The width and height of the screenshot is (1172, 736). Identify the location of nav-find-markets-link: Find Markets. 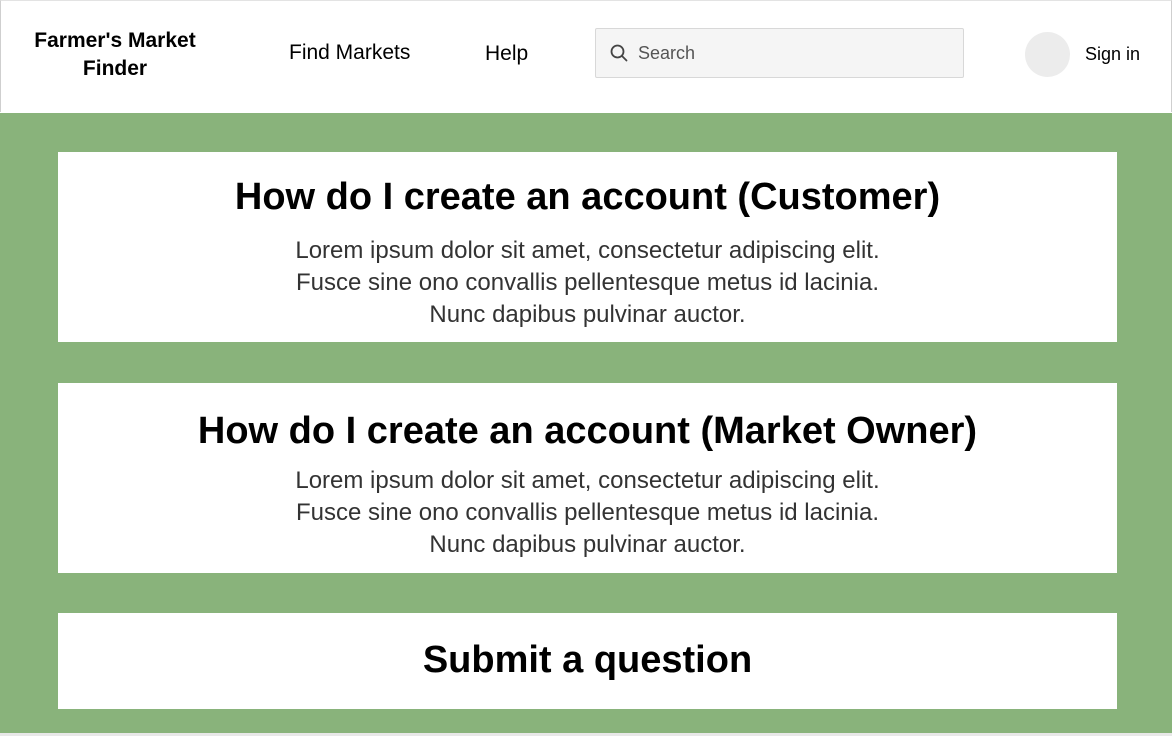
(349, 53).